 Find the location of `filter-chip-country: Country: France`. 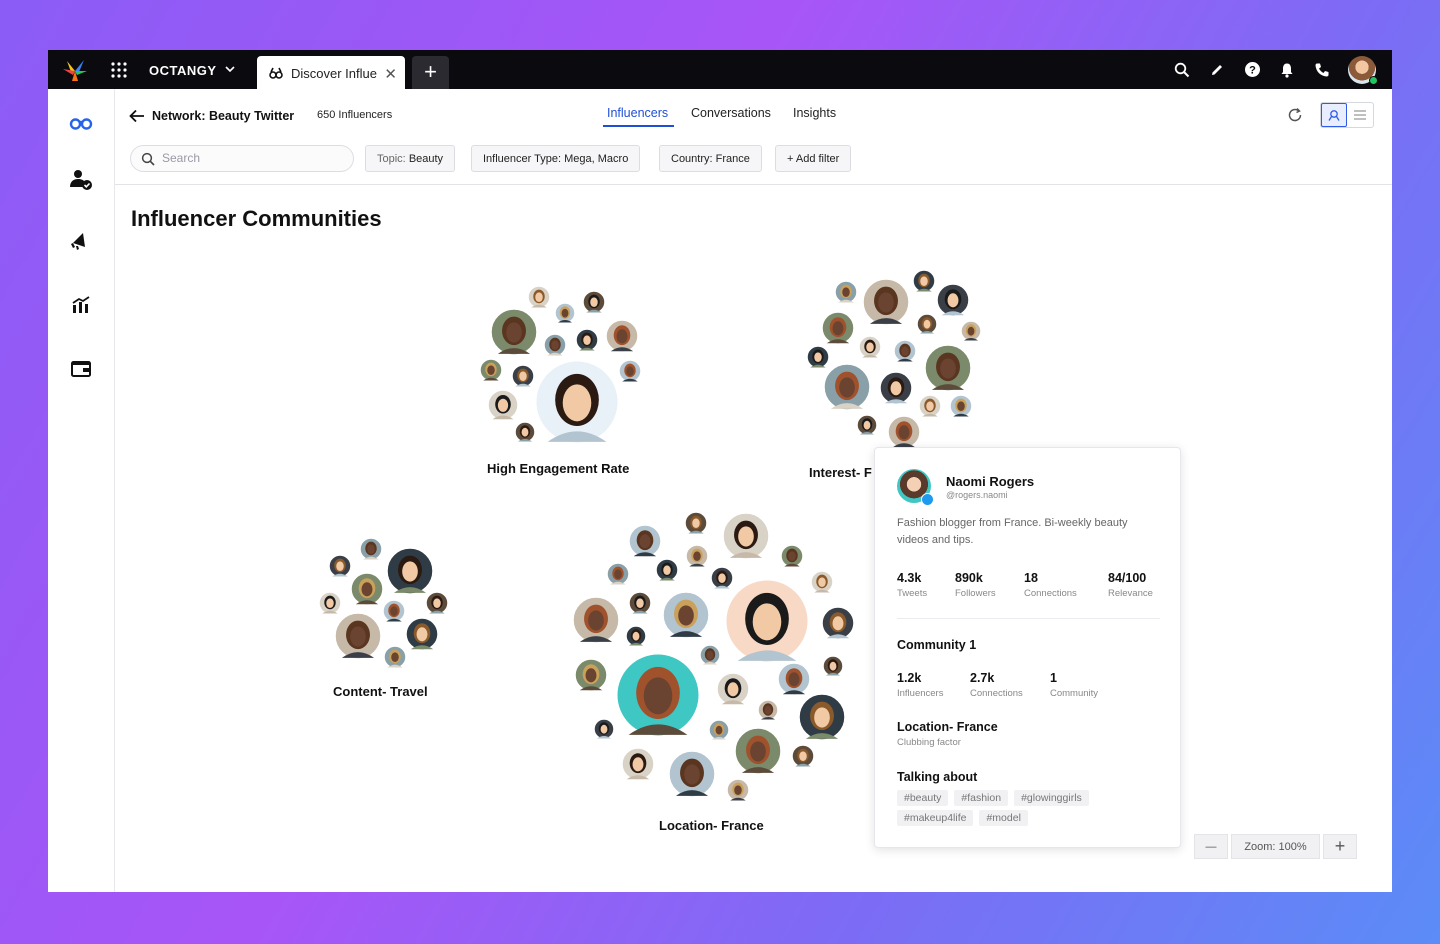

filter-chip-country: Country: France is located at coordinates (710, 158).